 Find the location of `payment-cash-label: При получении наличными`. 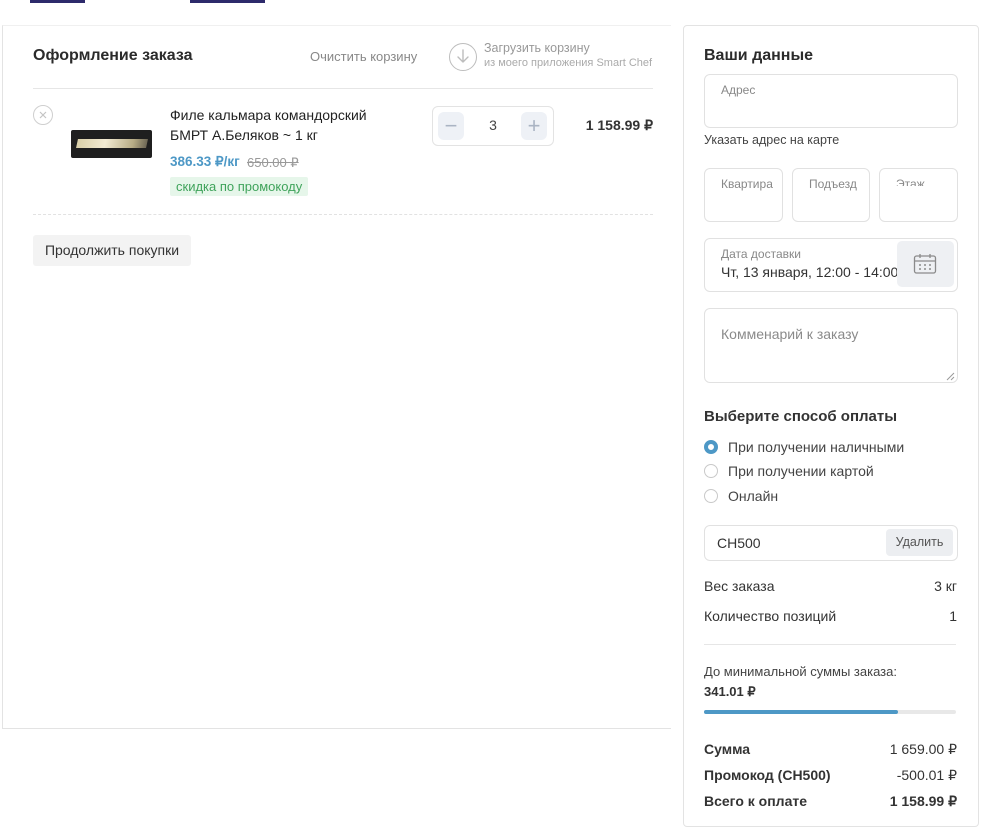

payment-cash-label: При получении наличными is located at coordinates (816, 447).